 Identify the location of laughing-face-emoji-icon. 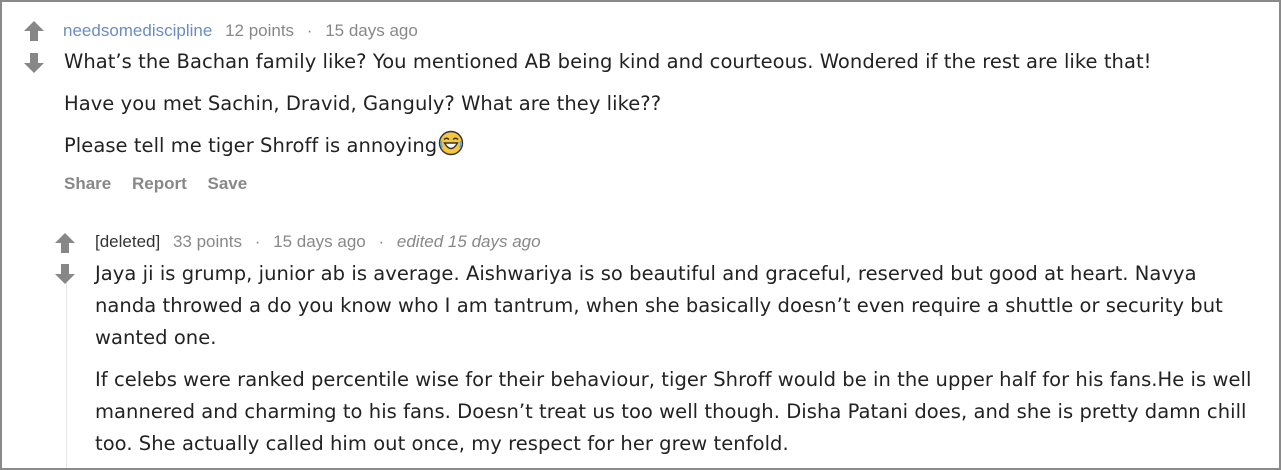
(451, 148).